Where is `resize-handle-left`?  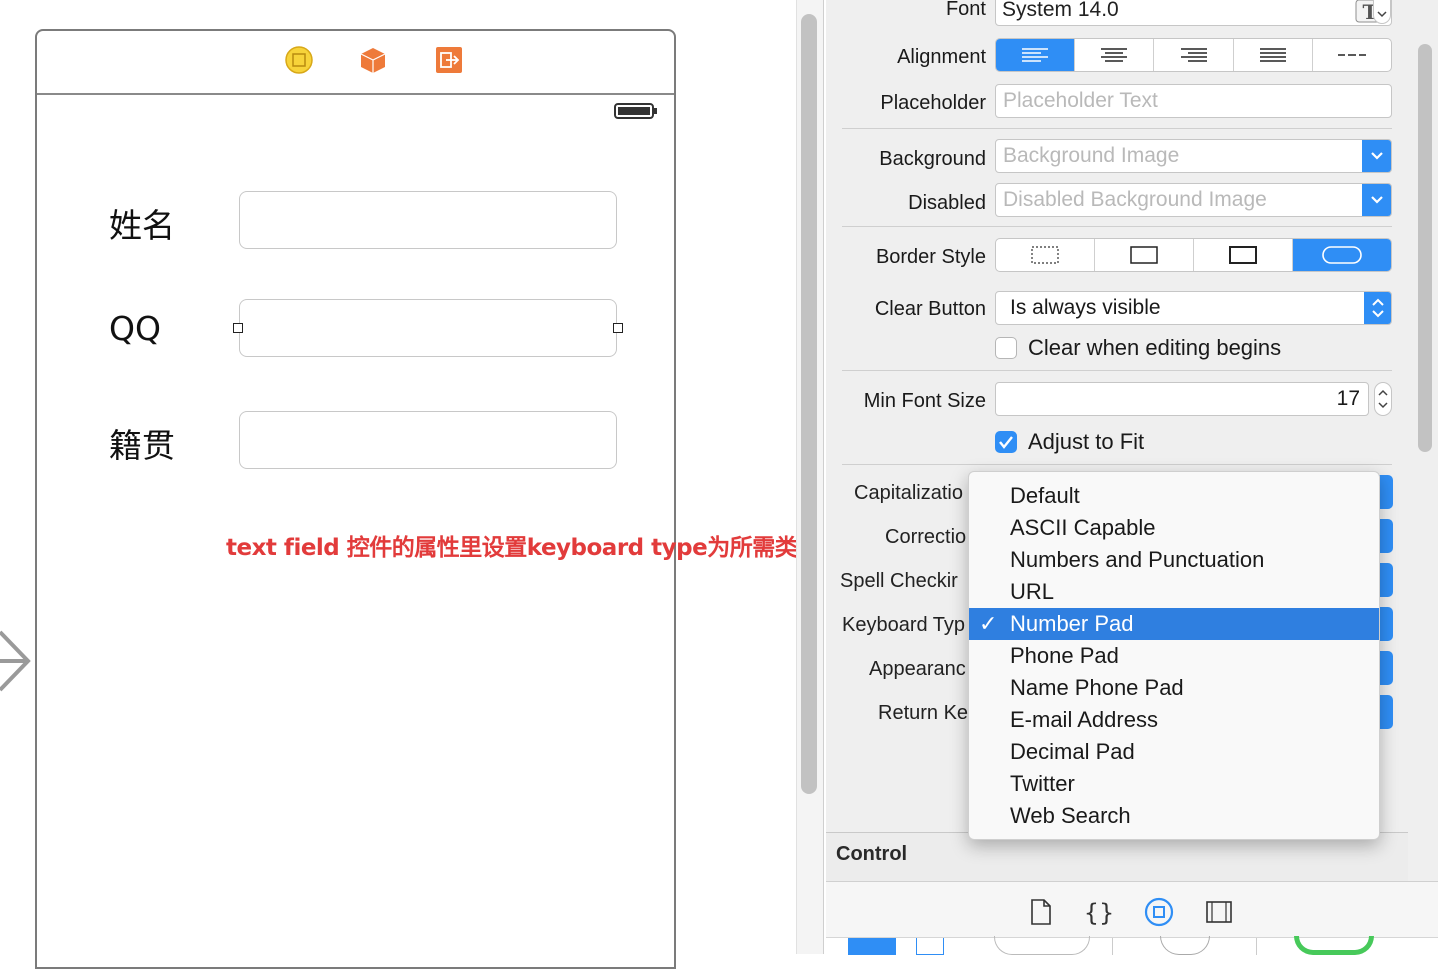
resize-handle-left is located at coordinates (238, 328).